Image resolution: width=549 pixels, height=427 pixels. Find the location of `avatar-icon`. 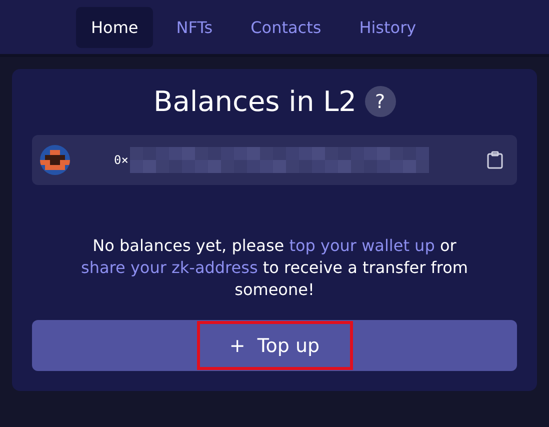

avatar-icon is located at coordinates (55, 160).